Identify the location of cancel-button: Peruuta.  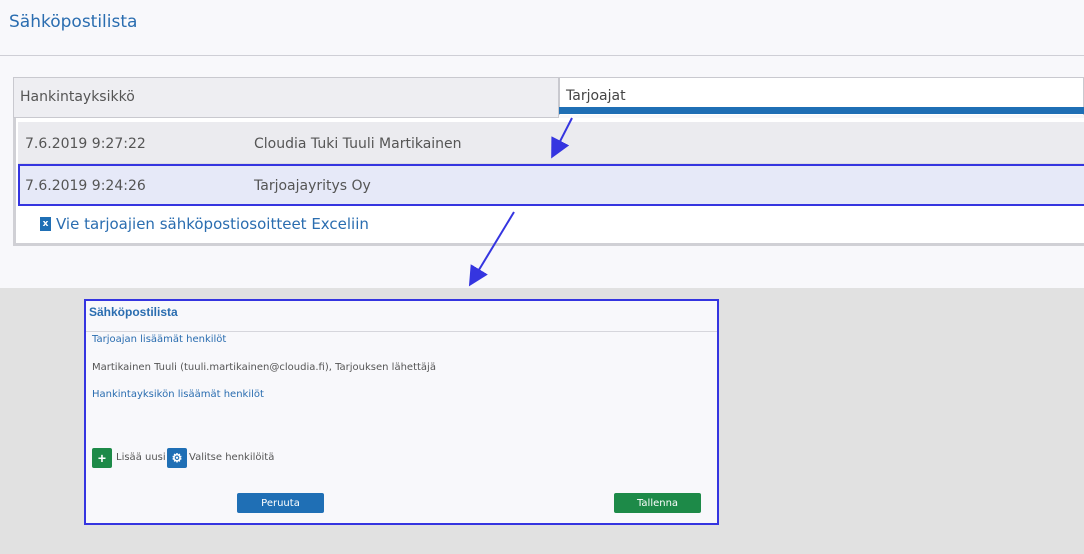
(280, 503).